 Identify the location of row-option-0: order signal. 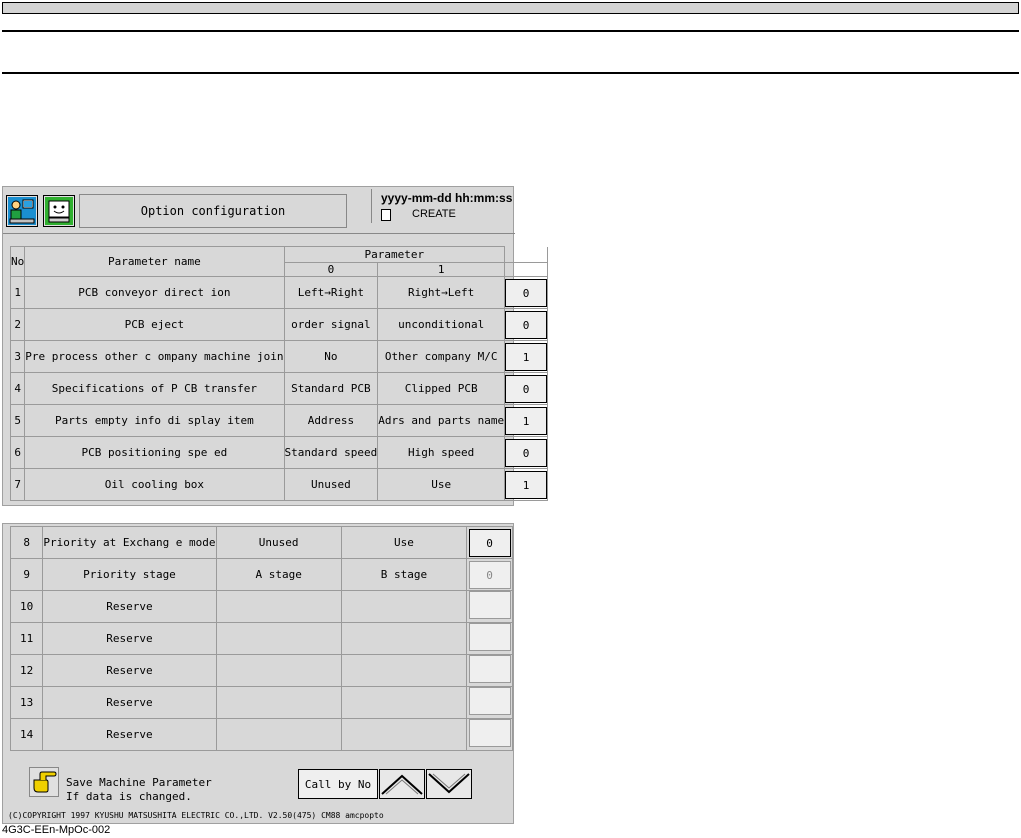
(331, 324).